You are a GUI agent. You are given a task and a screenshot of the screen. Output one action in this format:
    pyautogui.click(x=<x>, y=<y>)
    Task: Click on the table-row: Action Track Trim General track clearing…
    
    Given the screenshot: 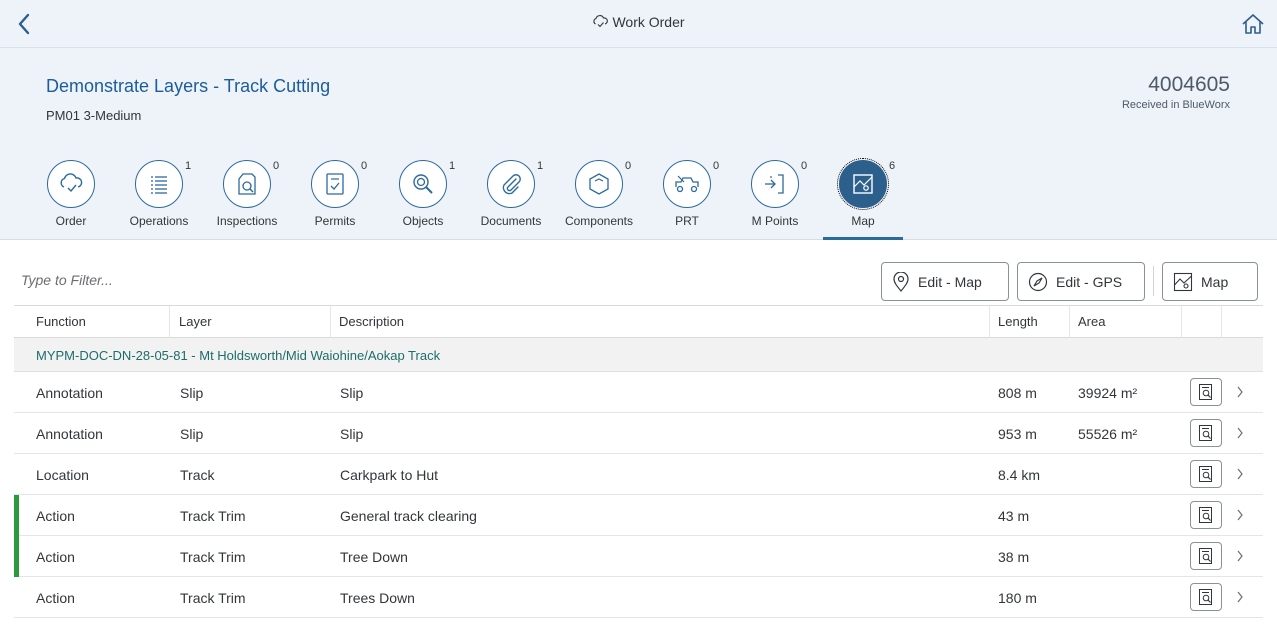 What is the action you would take?
    pyautogui.click(x=638, y=515)
    